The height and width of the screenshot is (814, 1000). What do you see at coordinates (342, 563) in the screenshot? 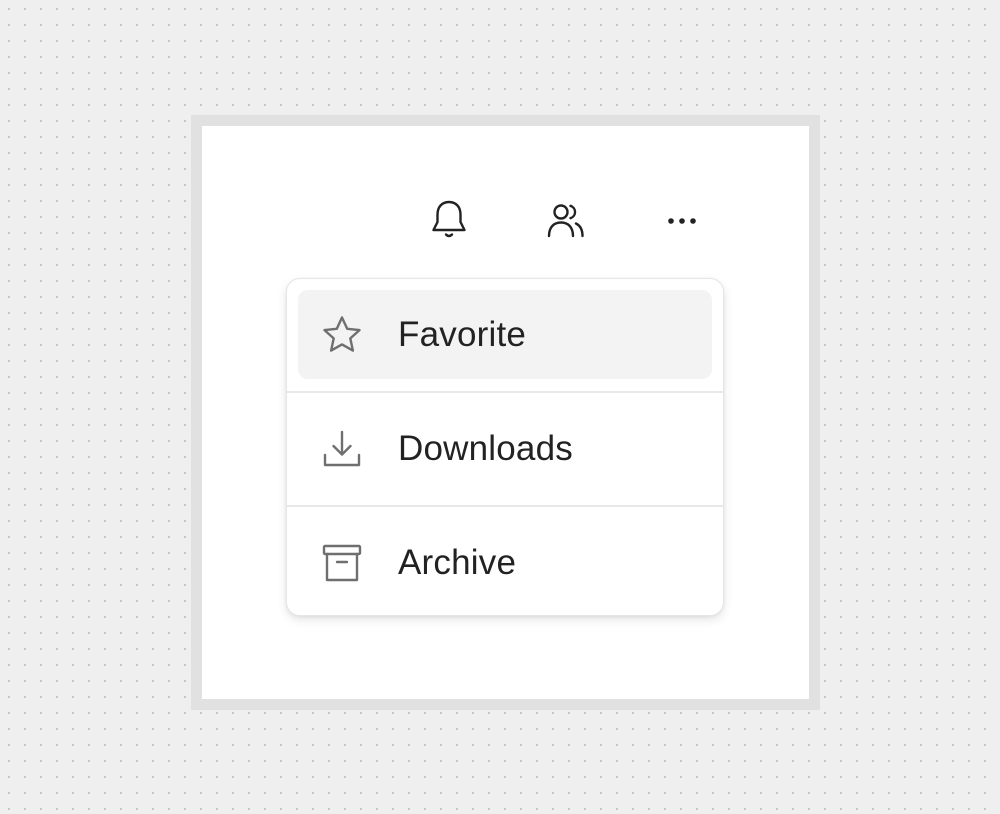
I see `archive-icon` at bounding box center [342, 563].